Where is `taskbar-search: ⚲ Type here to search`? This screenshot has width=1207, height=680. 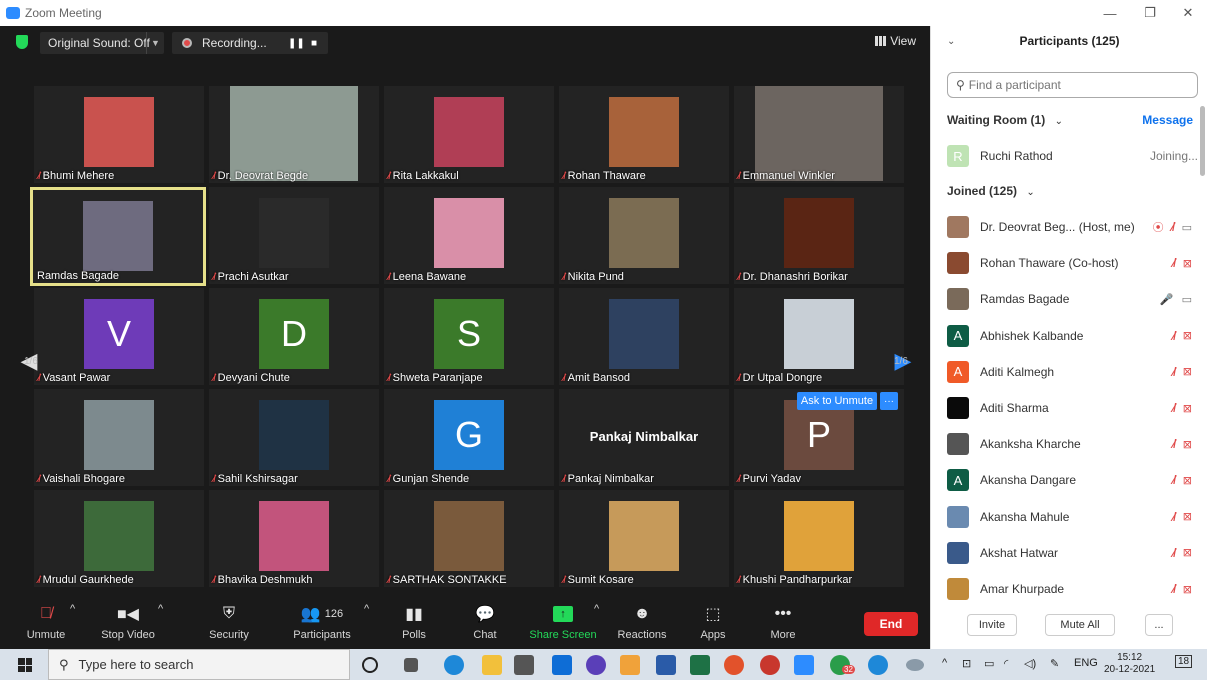 taskbar-search: ⚲ Type here to search is located at coordinates (199, 664).